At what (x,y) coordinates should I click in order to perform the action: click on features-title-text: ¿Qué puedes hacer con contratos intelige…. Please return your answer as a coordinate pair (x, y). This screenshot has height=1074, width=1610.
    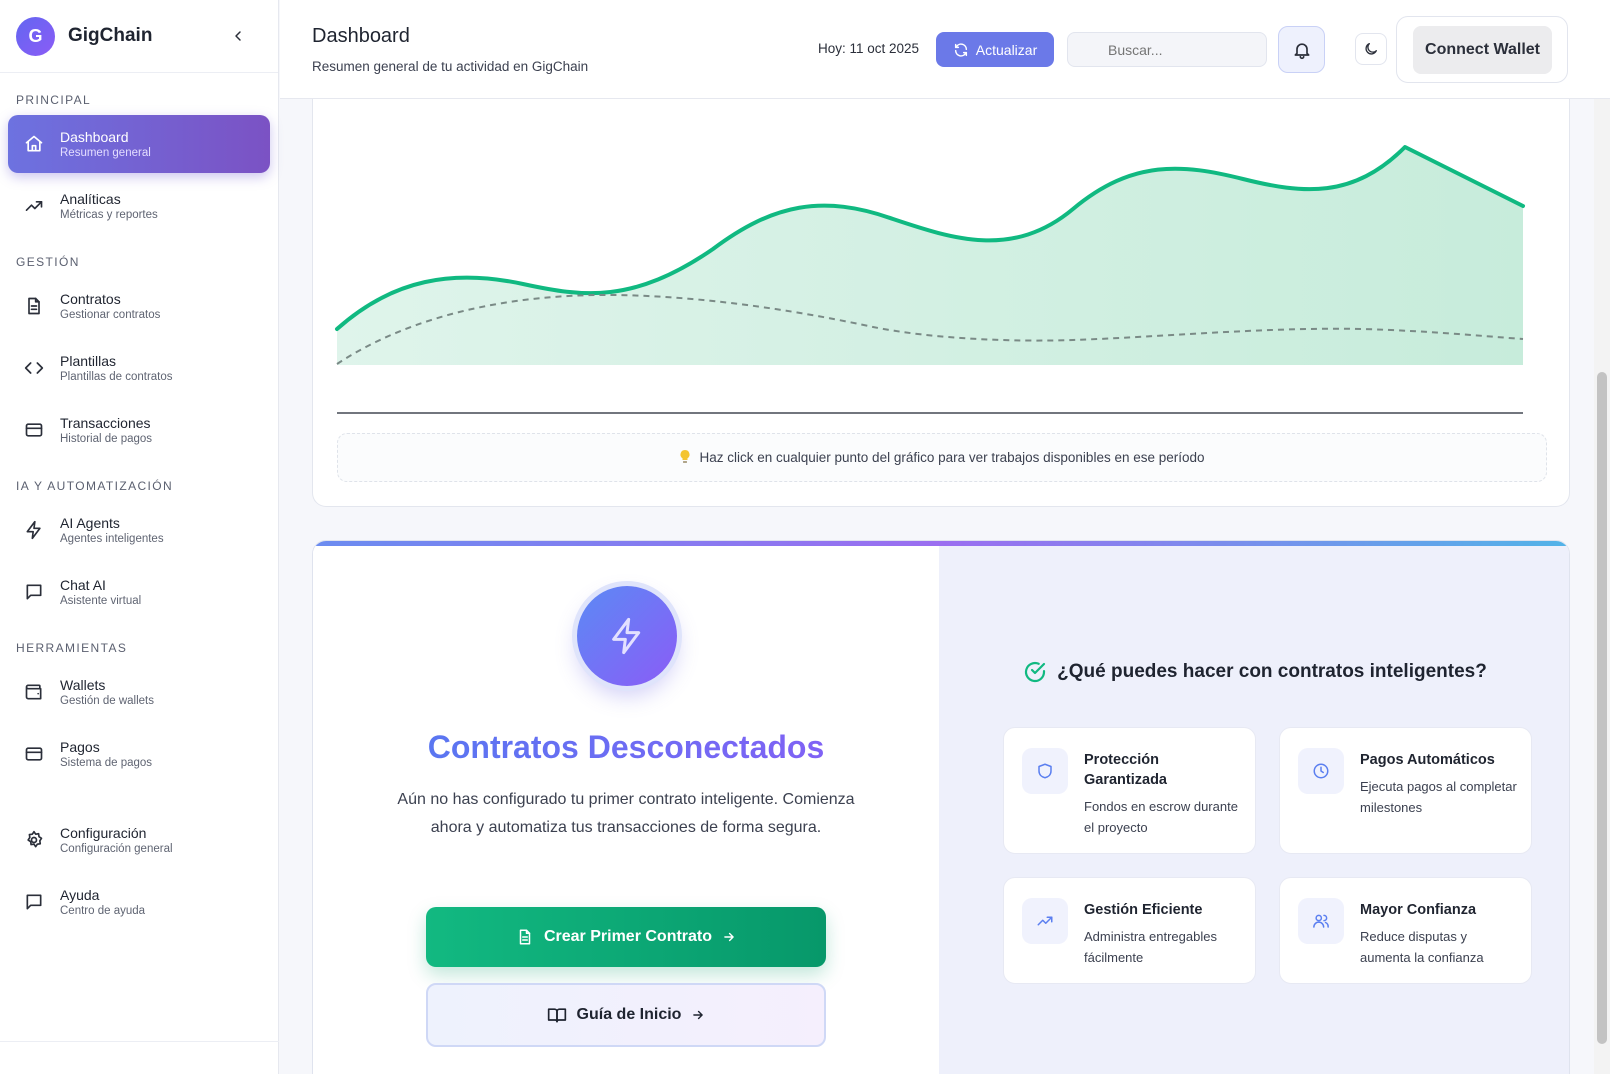
    Looking at the image, I should click on (1272, 671).